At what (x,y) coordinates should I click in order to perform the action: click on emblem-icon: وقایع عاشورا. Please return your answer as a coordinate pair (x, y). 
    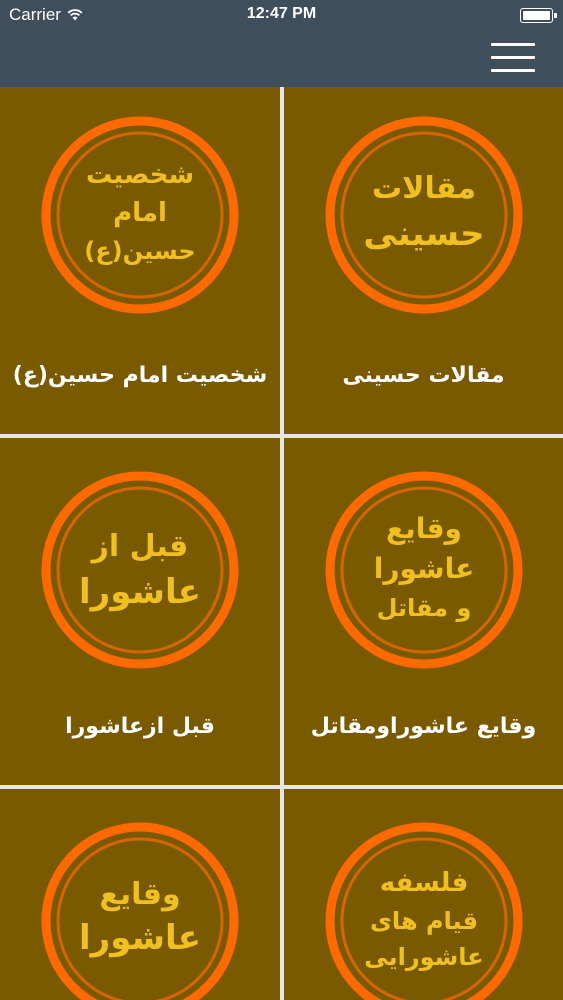
    Looking at the image, I should click on (140, 911).